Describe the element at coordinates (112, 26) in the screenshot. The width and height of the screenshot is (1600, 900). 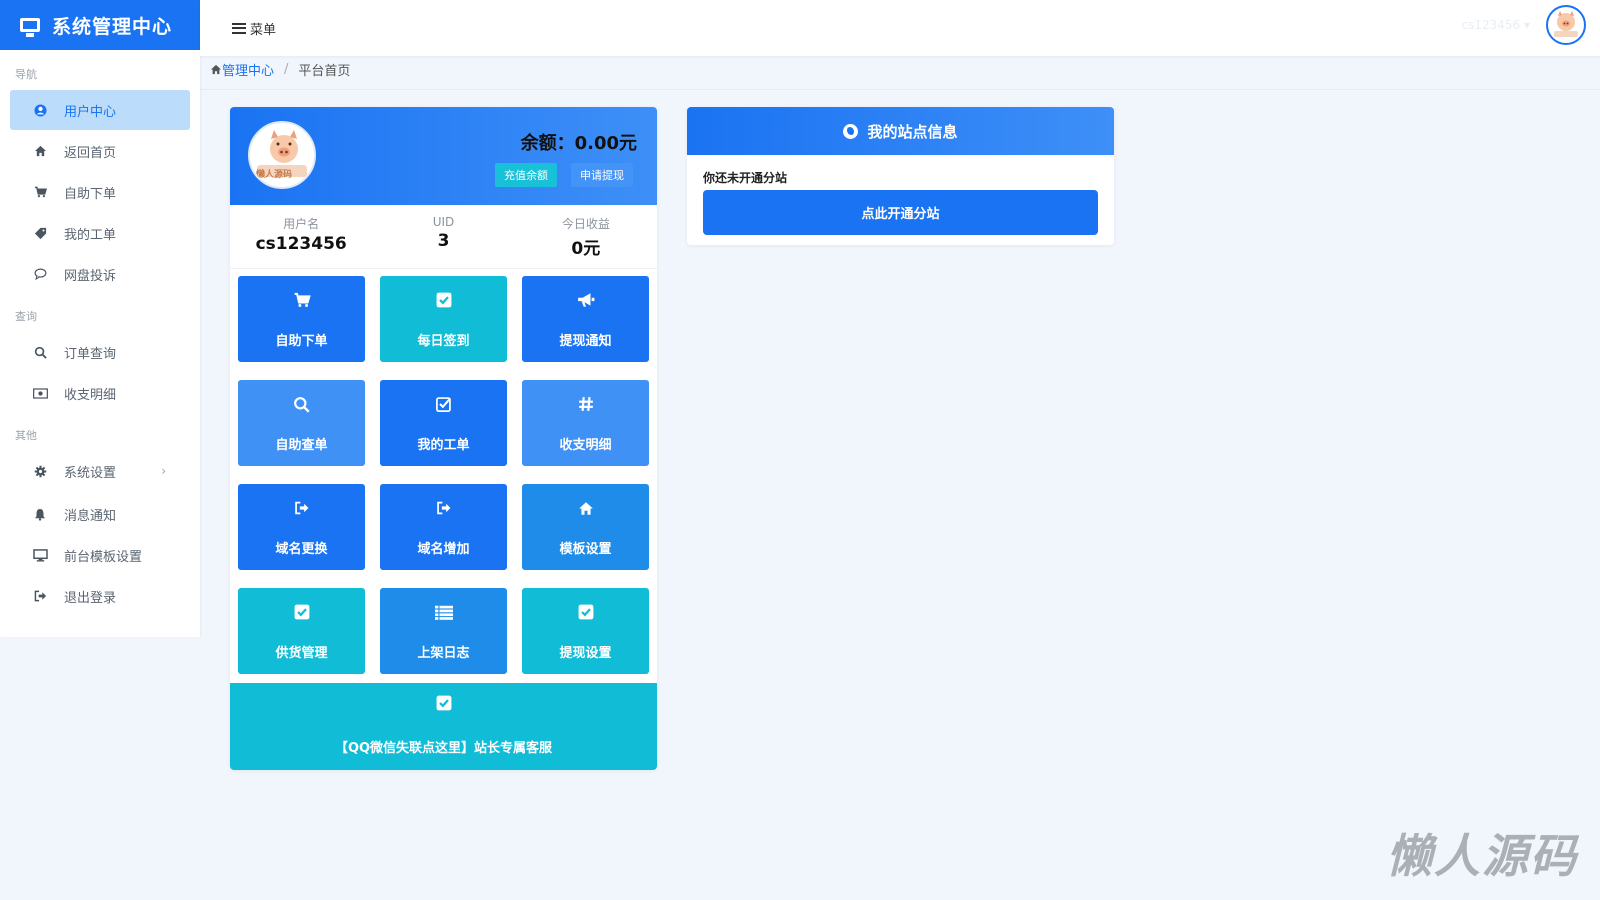
I see `app-title: 系统管理中心` at that location.